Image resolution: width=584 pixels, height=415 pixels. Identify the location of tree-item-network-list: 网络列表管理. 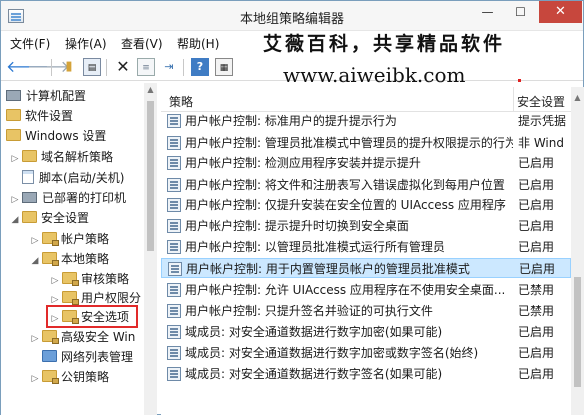
(87, 357).